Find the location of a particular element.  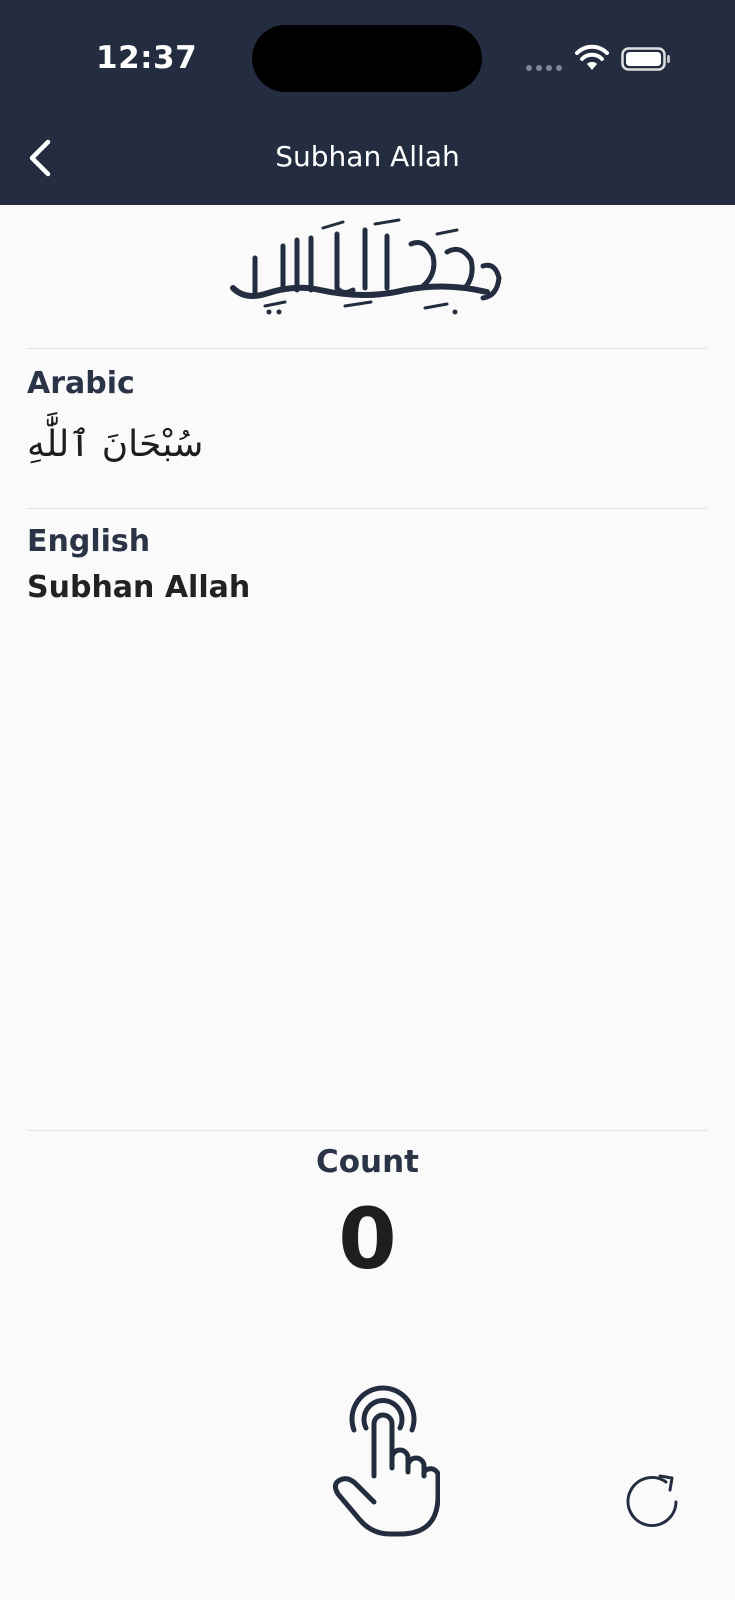

battery-icon is located at coordinates (645, 59).